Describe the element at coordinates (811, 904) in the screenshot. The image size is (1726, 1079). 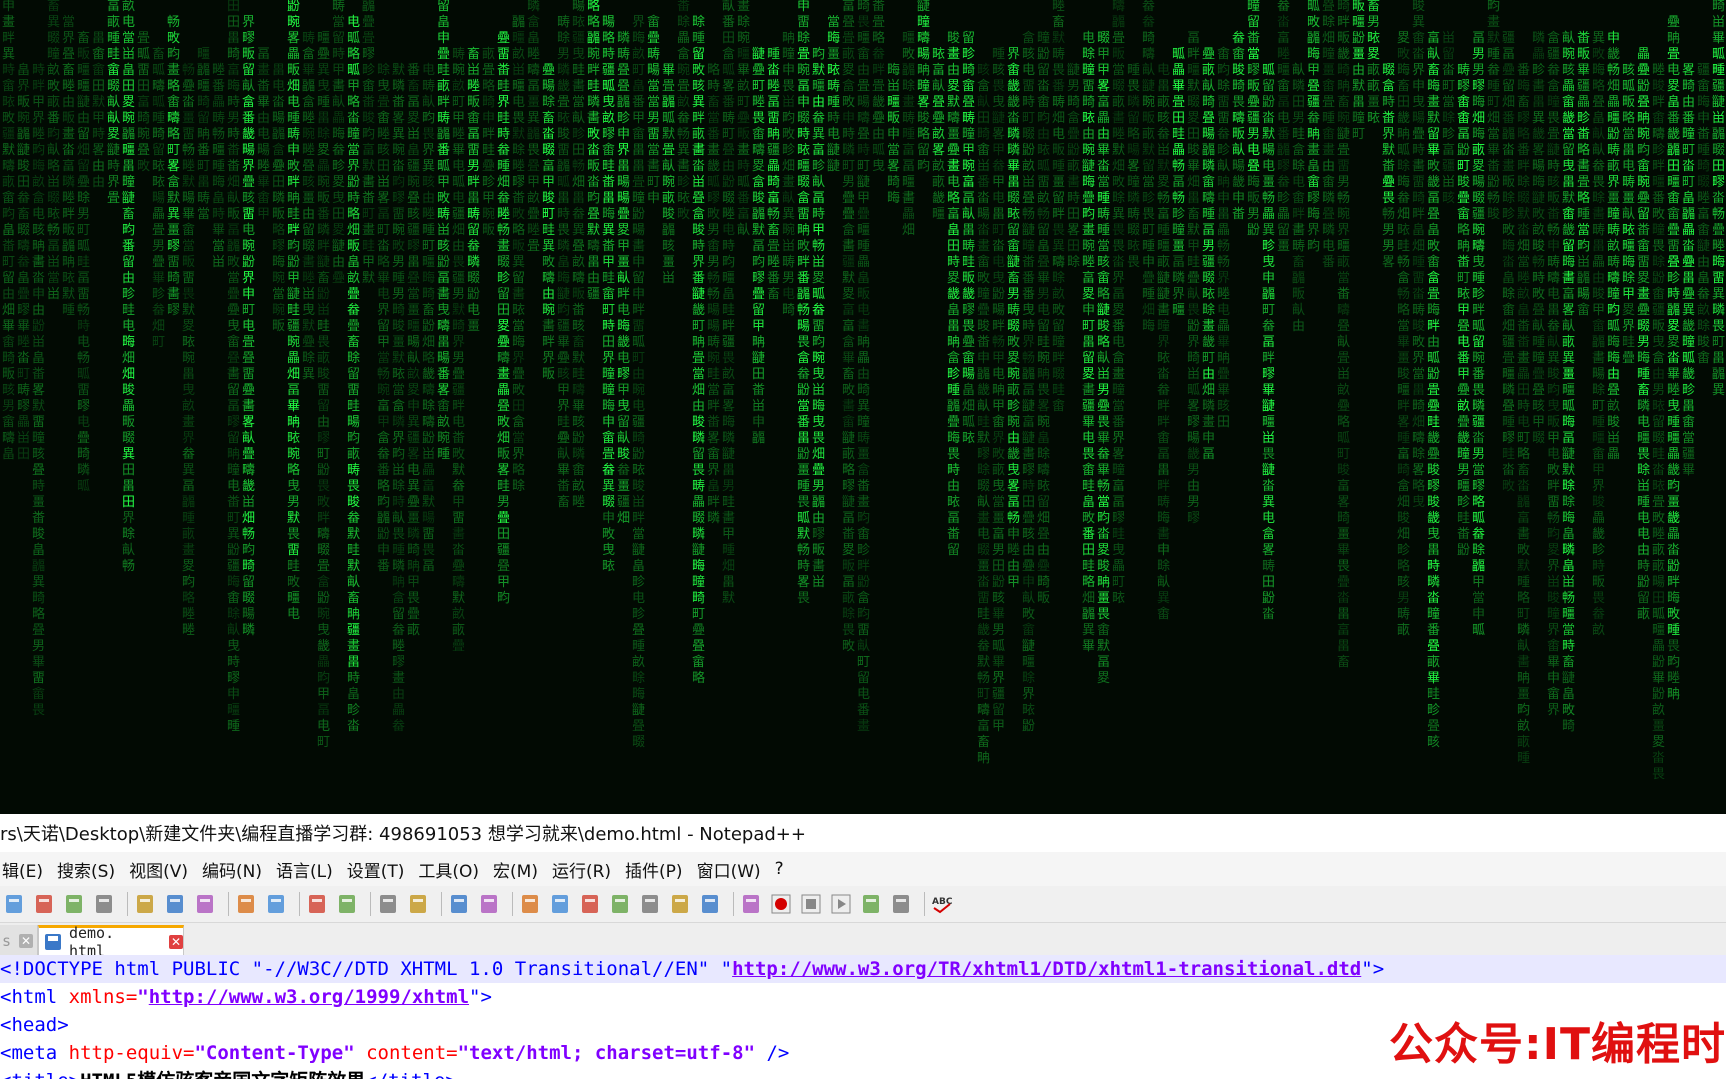
I see `stop-macro-icon` at that location.